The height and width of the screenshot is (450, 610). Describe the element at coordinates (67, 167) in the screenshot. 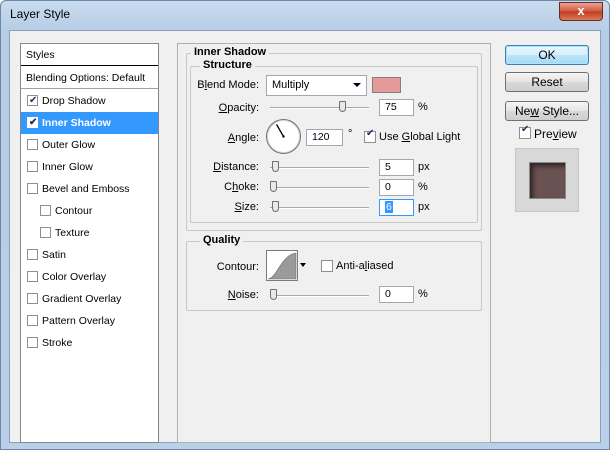

I see `style-item-label: Inner Glow` at that location.